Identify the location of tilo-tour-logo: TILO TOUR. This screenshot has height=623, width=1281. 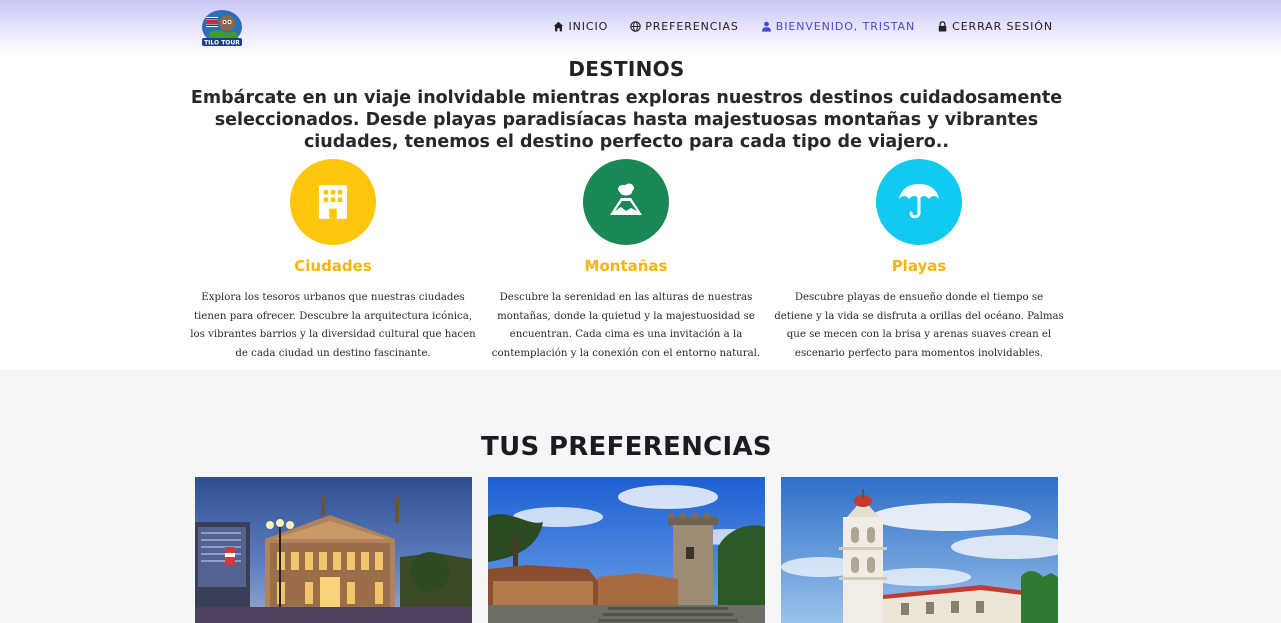
(222, 29).